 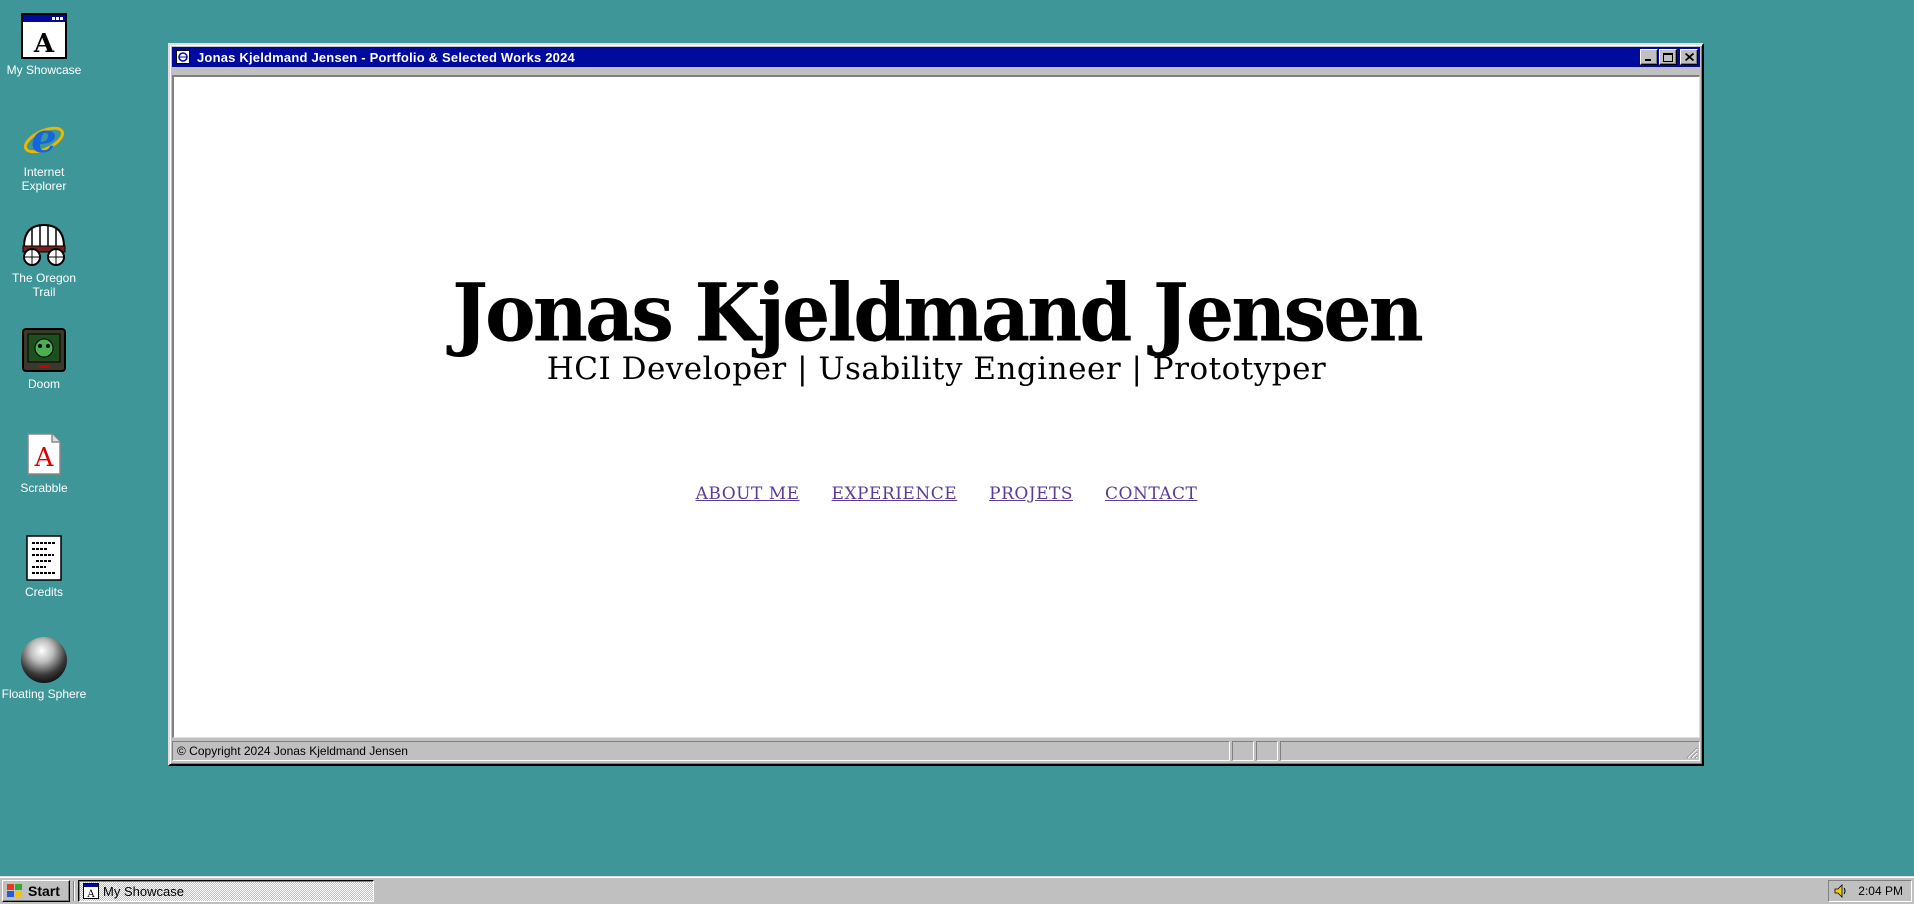 I want to click on clock: 2:04 PM, so click(x=1880, y=891).